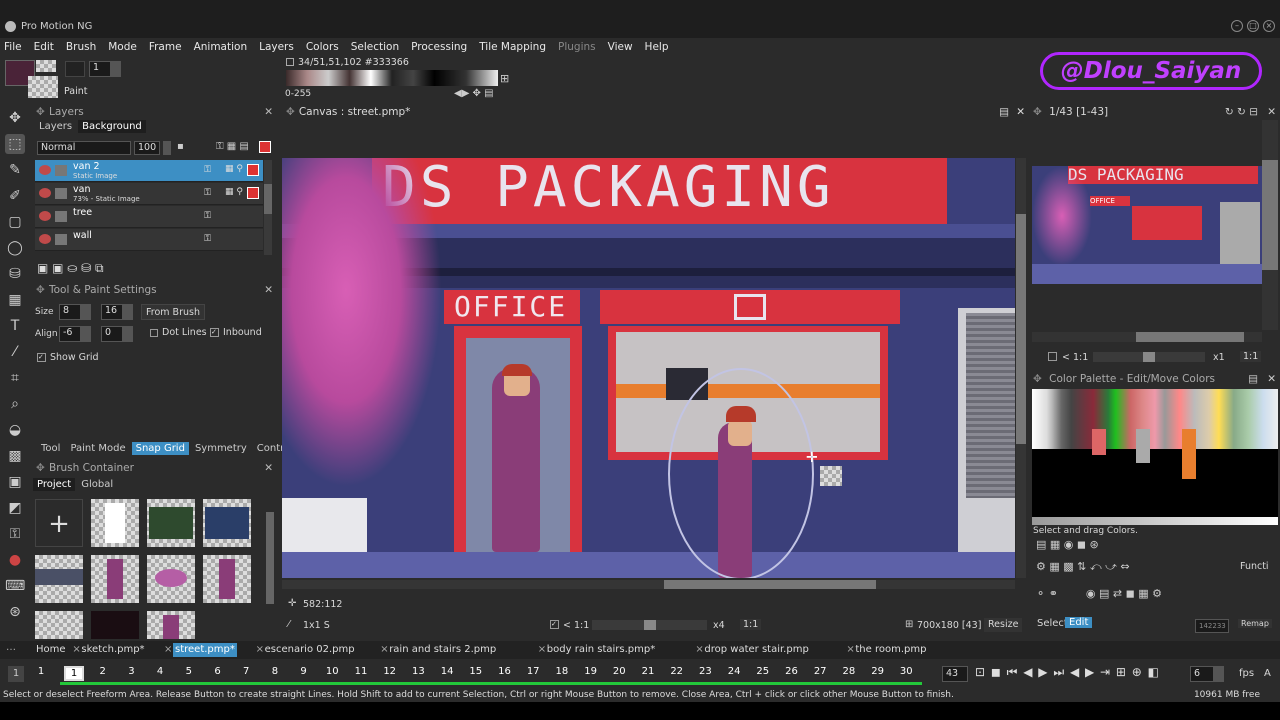 This screenshot has height=720, width=1280. I want to click on size-width-field: 8, so click(70, 312).